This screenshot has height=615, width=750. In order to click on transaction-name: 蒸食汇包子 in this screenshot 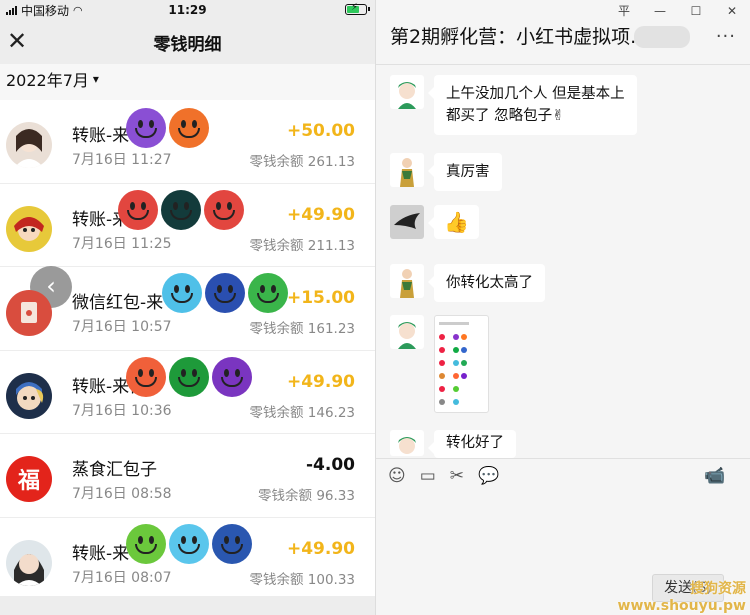, I will do `click(114, 470)`.